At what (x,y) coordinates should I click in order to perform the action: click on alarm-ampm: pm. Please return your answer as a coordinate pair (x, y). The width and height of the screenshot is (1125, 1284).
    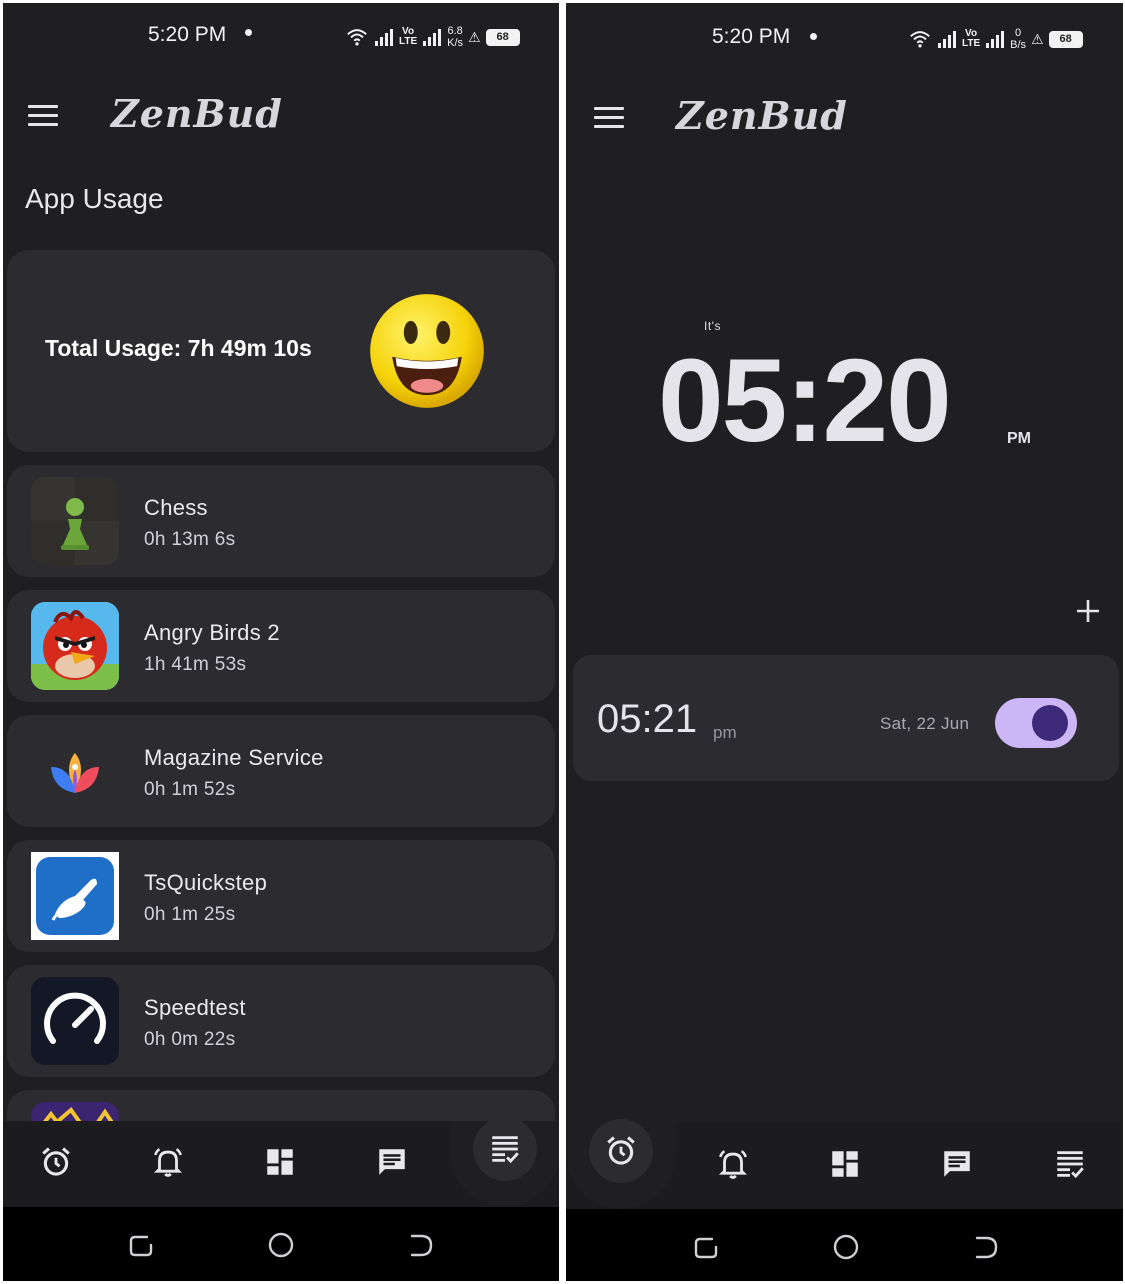
    Looking at the image, I should click on (725, 732).